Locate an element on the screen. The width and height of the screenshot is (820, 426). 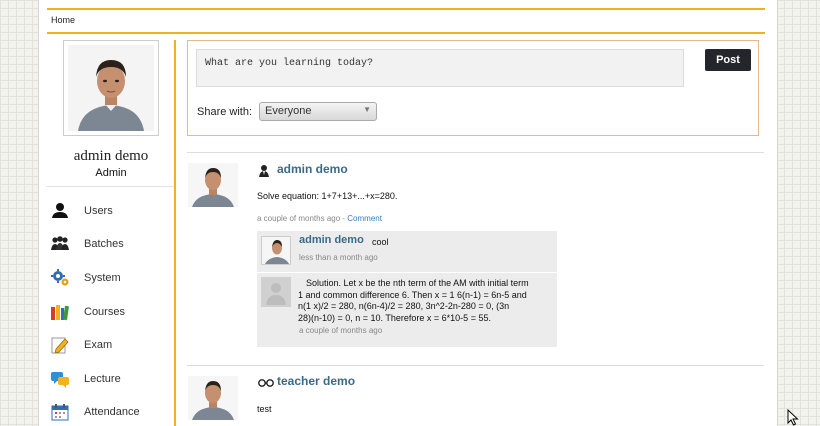
profile-name: admin demo is located at coordinates (111, 156).